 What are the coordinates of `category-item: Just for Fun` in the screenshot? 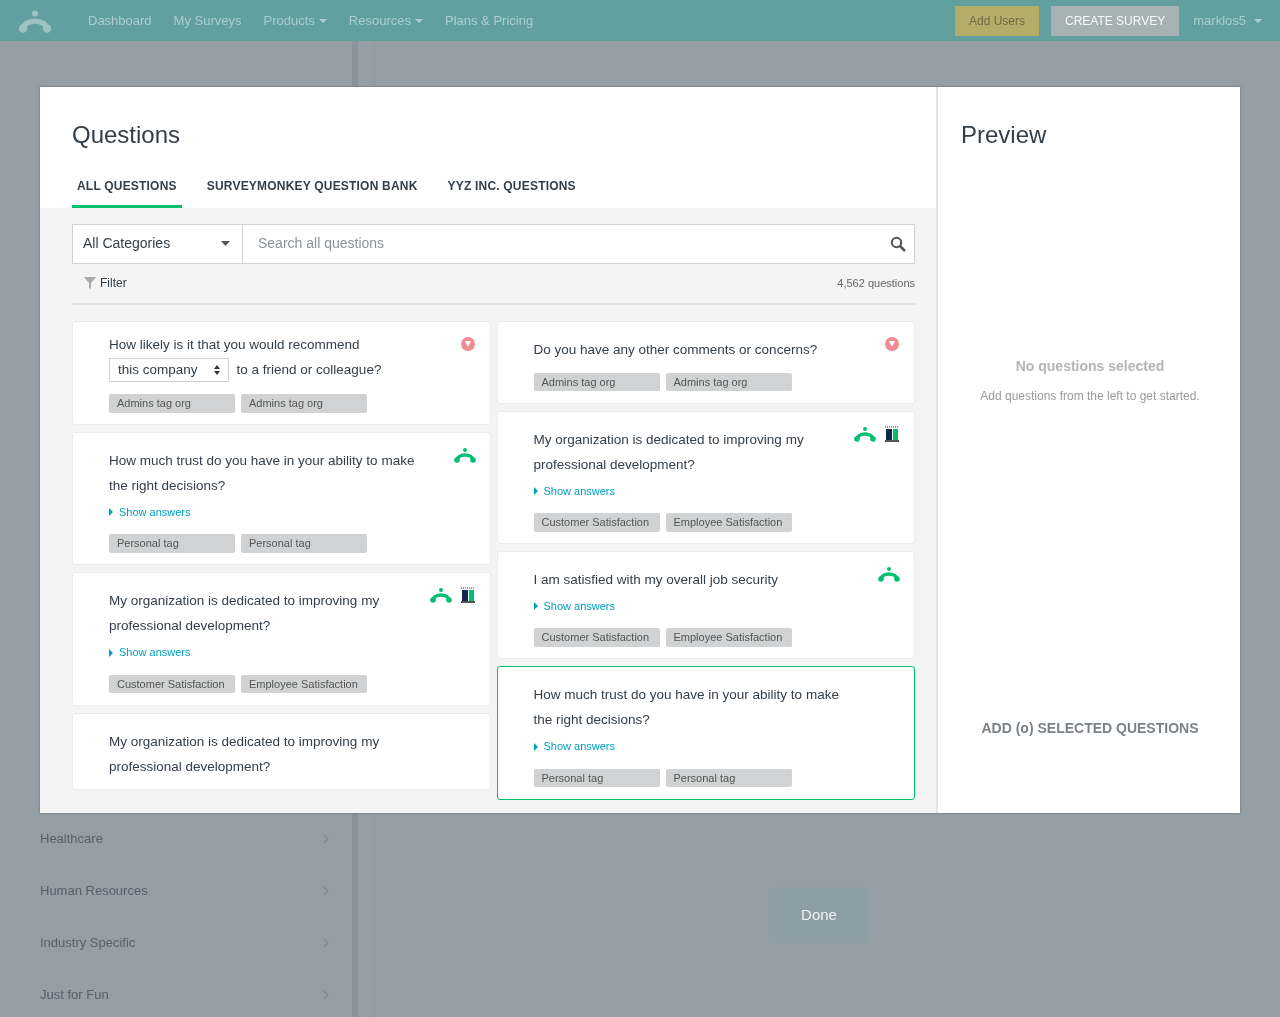 It's located at (74, 995).